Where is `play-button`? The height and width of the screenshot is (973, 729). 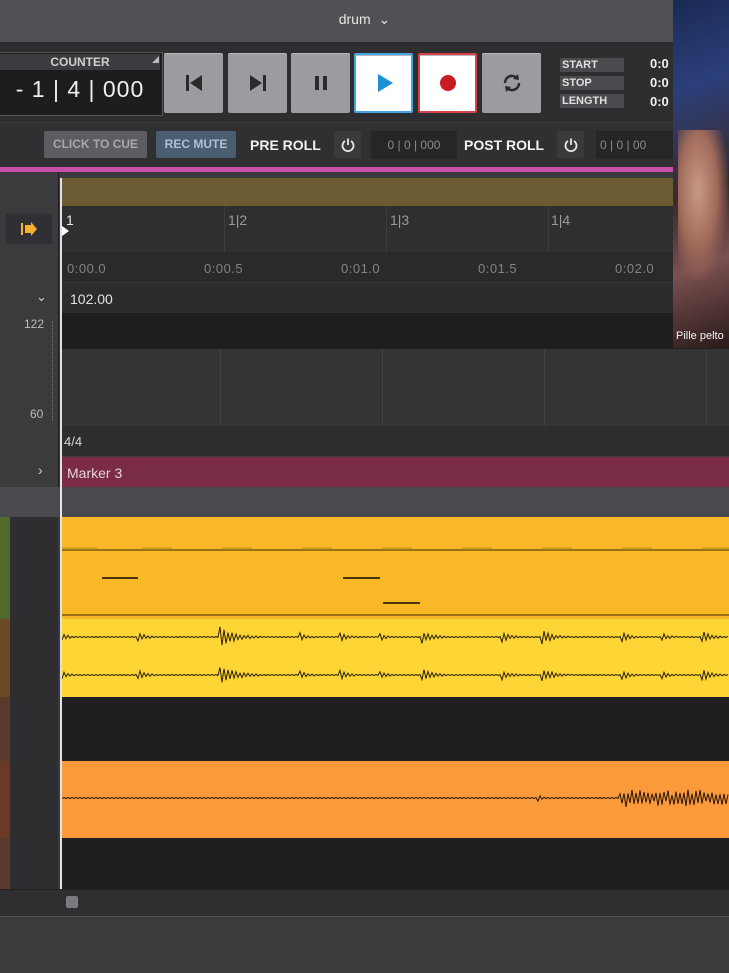
play-button is located at coordinates (383, 83).